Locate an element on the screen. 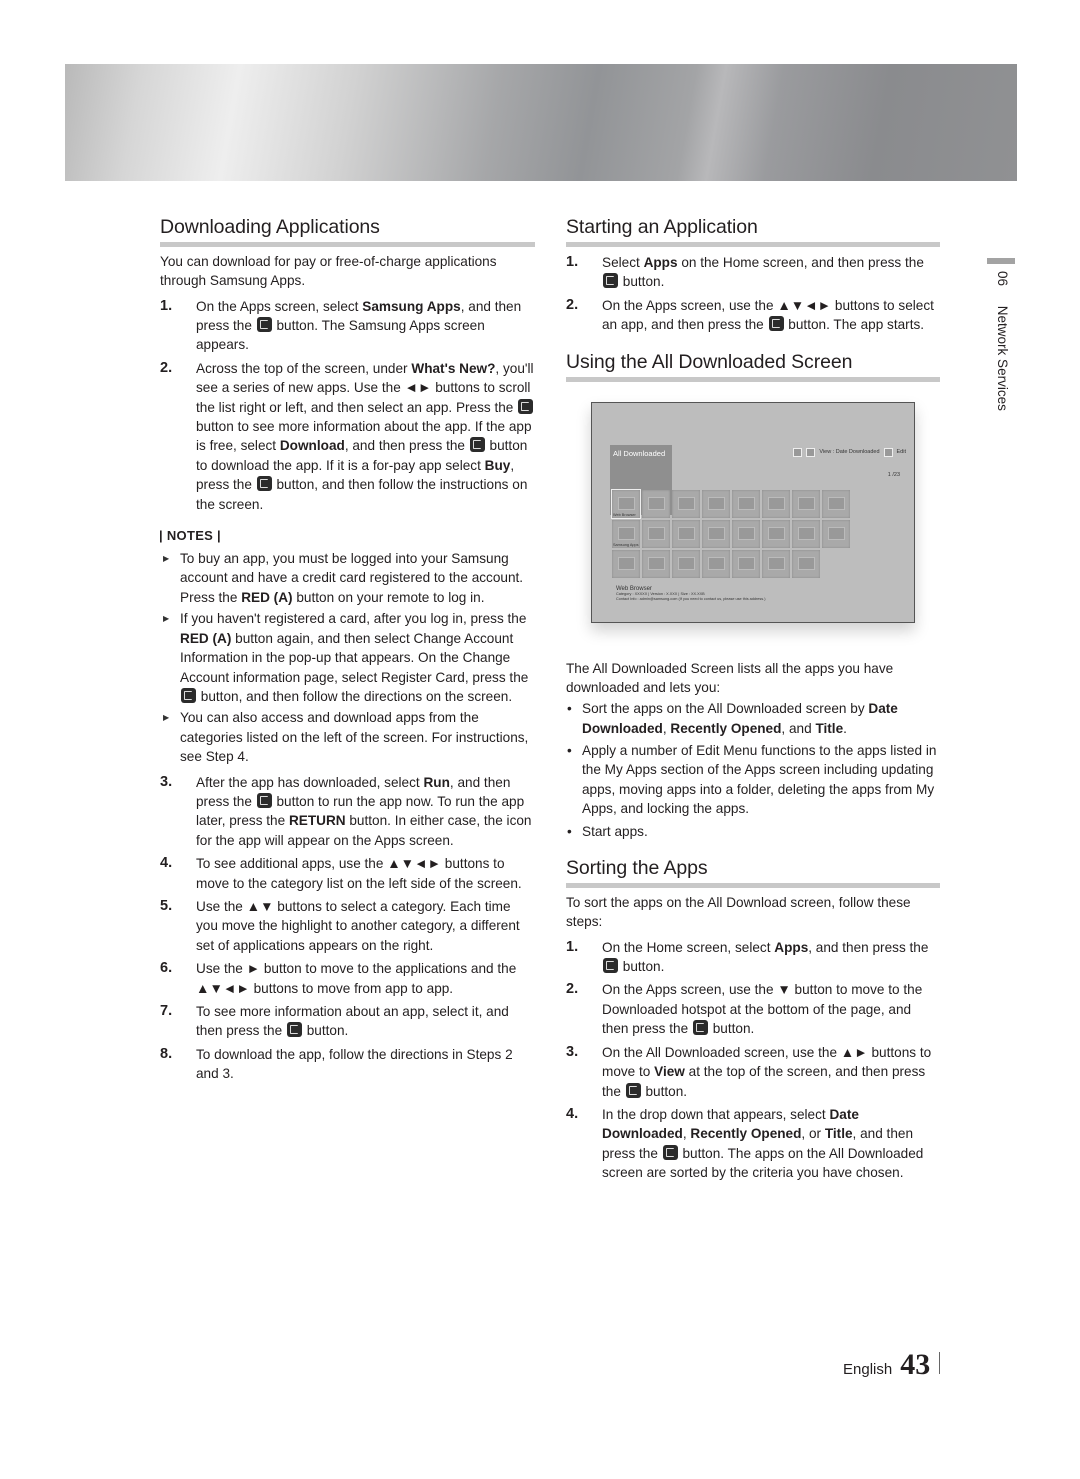  section-heading-all-downloaded: Using the All Downloaded Screen is located at coordinates (753, 365).